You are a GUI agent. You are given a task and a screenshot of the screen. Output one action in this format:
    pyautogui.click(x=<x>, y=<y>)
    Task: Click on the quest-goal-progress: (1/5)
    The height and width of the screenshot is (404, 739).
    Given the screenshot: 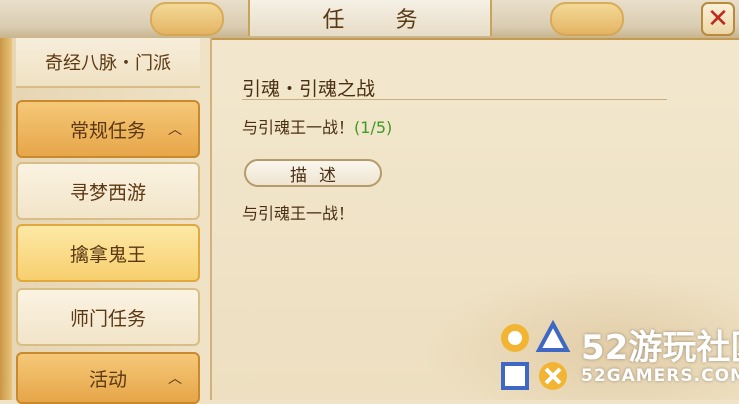 What is the action you would take?
    pyautogui.click(x=373, y=127)
    